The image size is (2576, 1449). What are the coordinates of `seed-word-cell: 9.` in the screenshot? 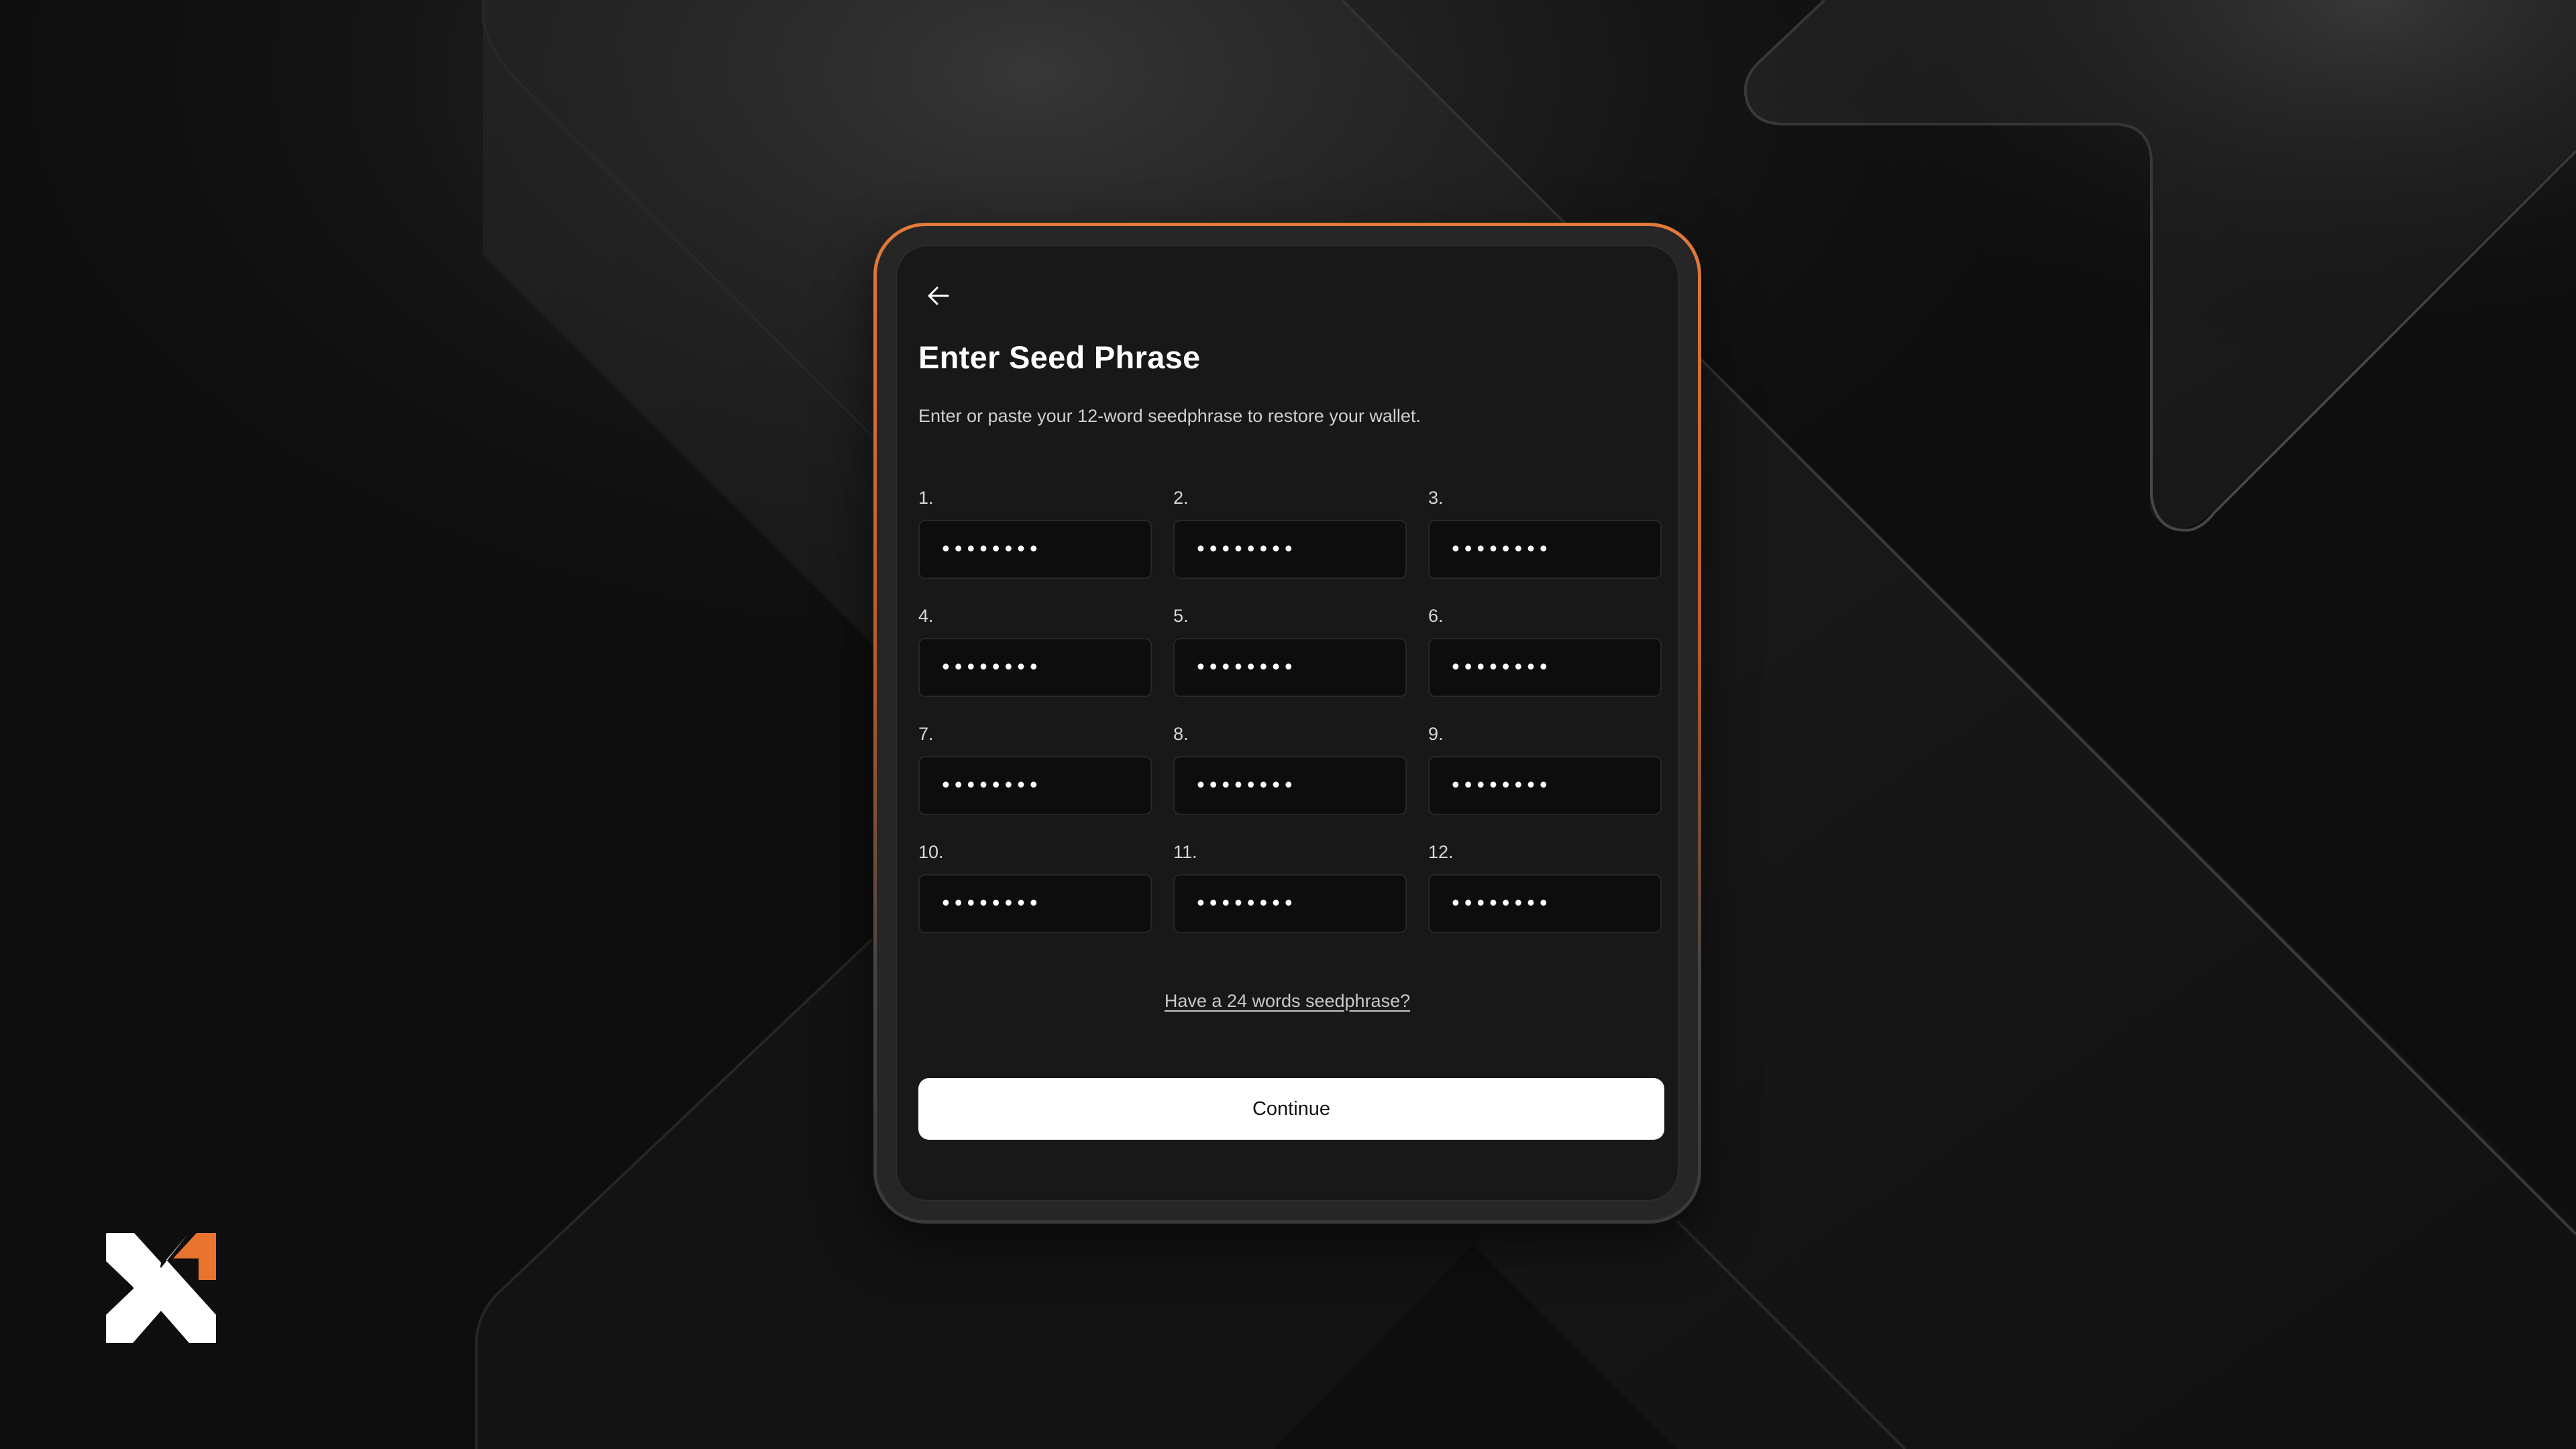 It's located at (1545, 768).